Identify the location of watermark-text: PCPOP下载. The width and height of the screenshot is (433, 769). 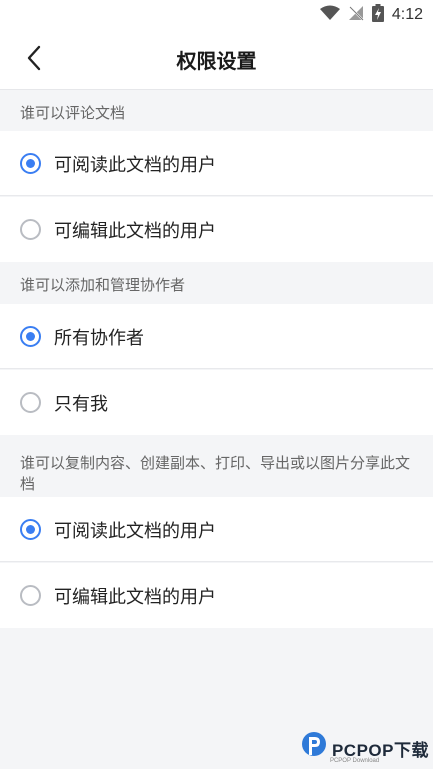
(380, 750).